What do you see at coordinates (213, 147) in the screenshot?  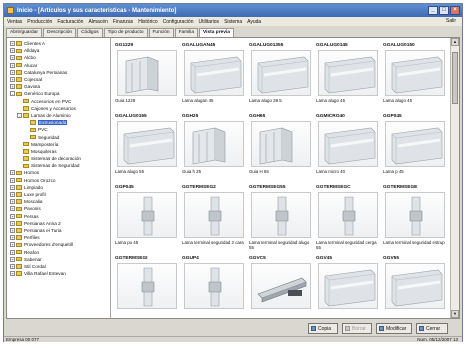 I see `product-thumbnail: GGH25 Guia h 25` at bounding box center [213, 147].